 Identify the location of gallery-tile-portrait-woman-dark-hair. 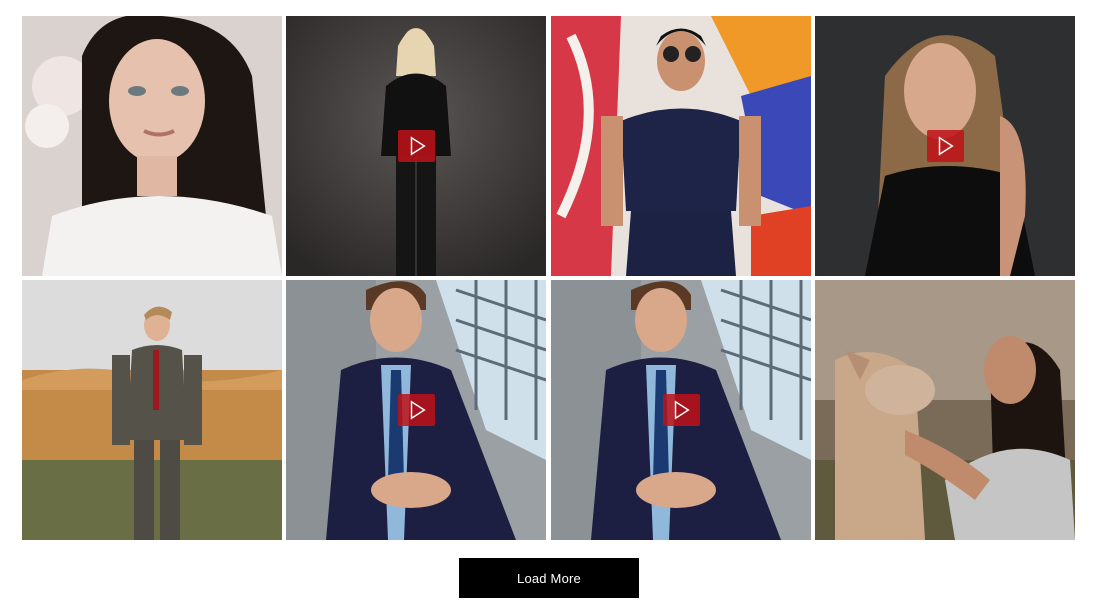
(152, 146).